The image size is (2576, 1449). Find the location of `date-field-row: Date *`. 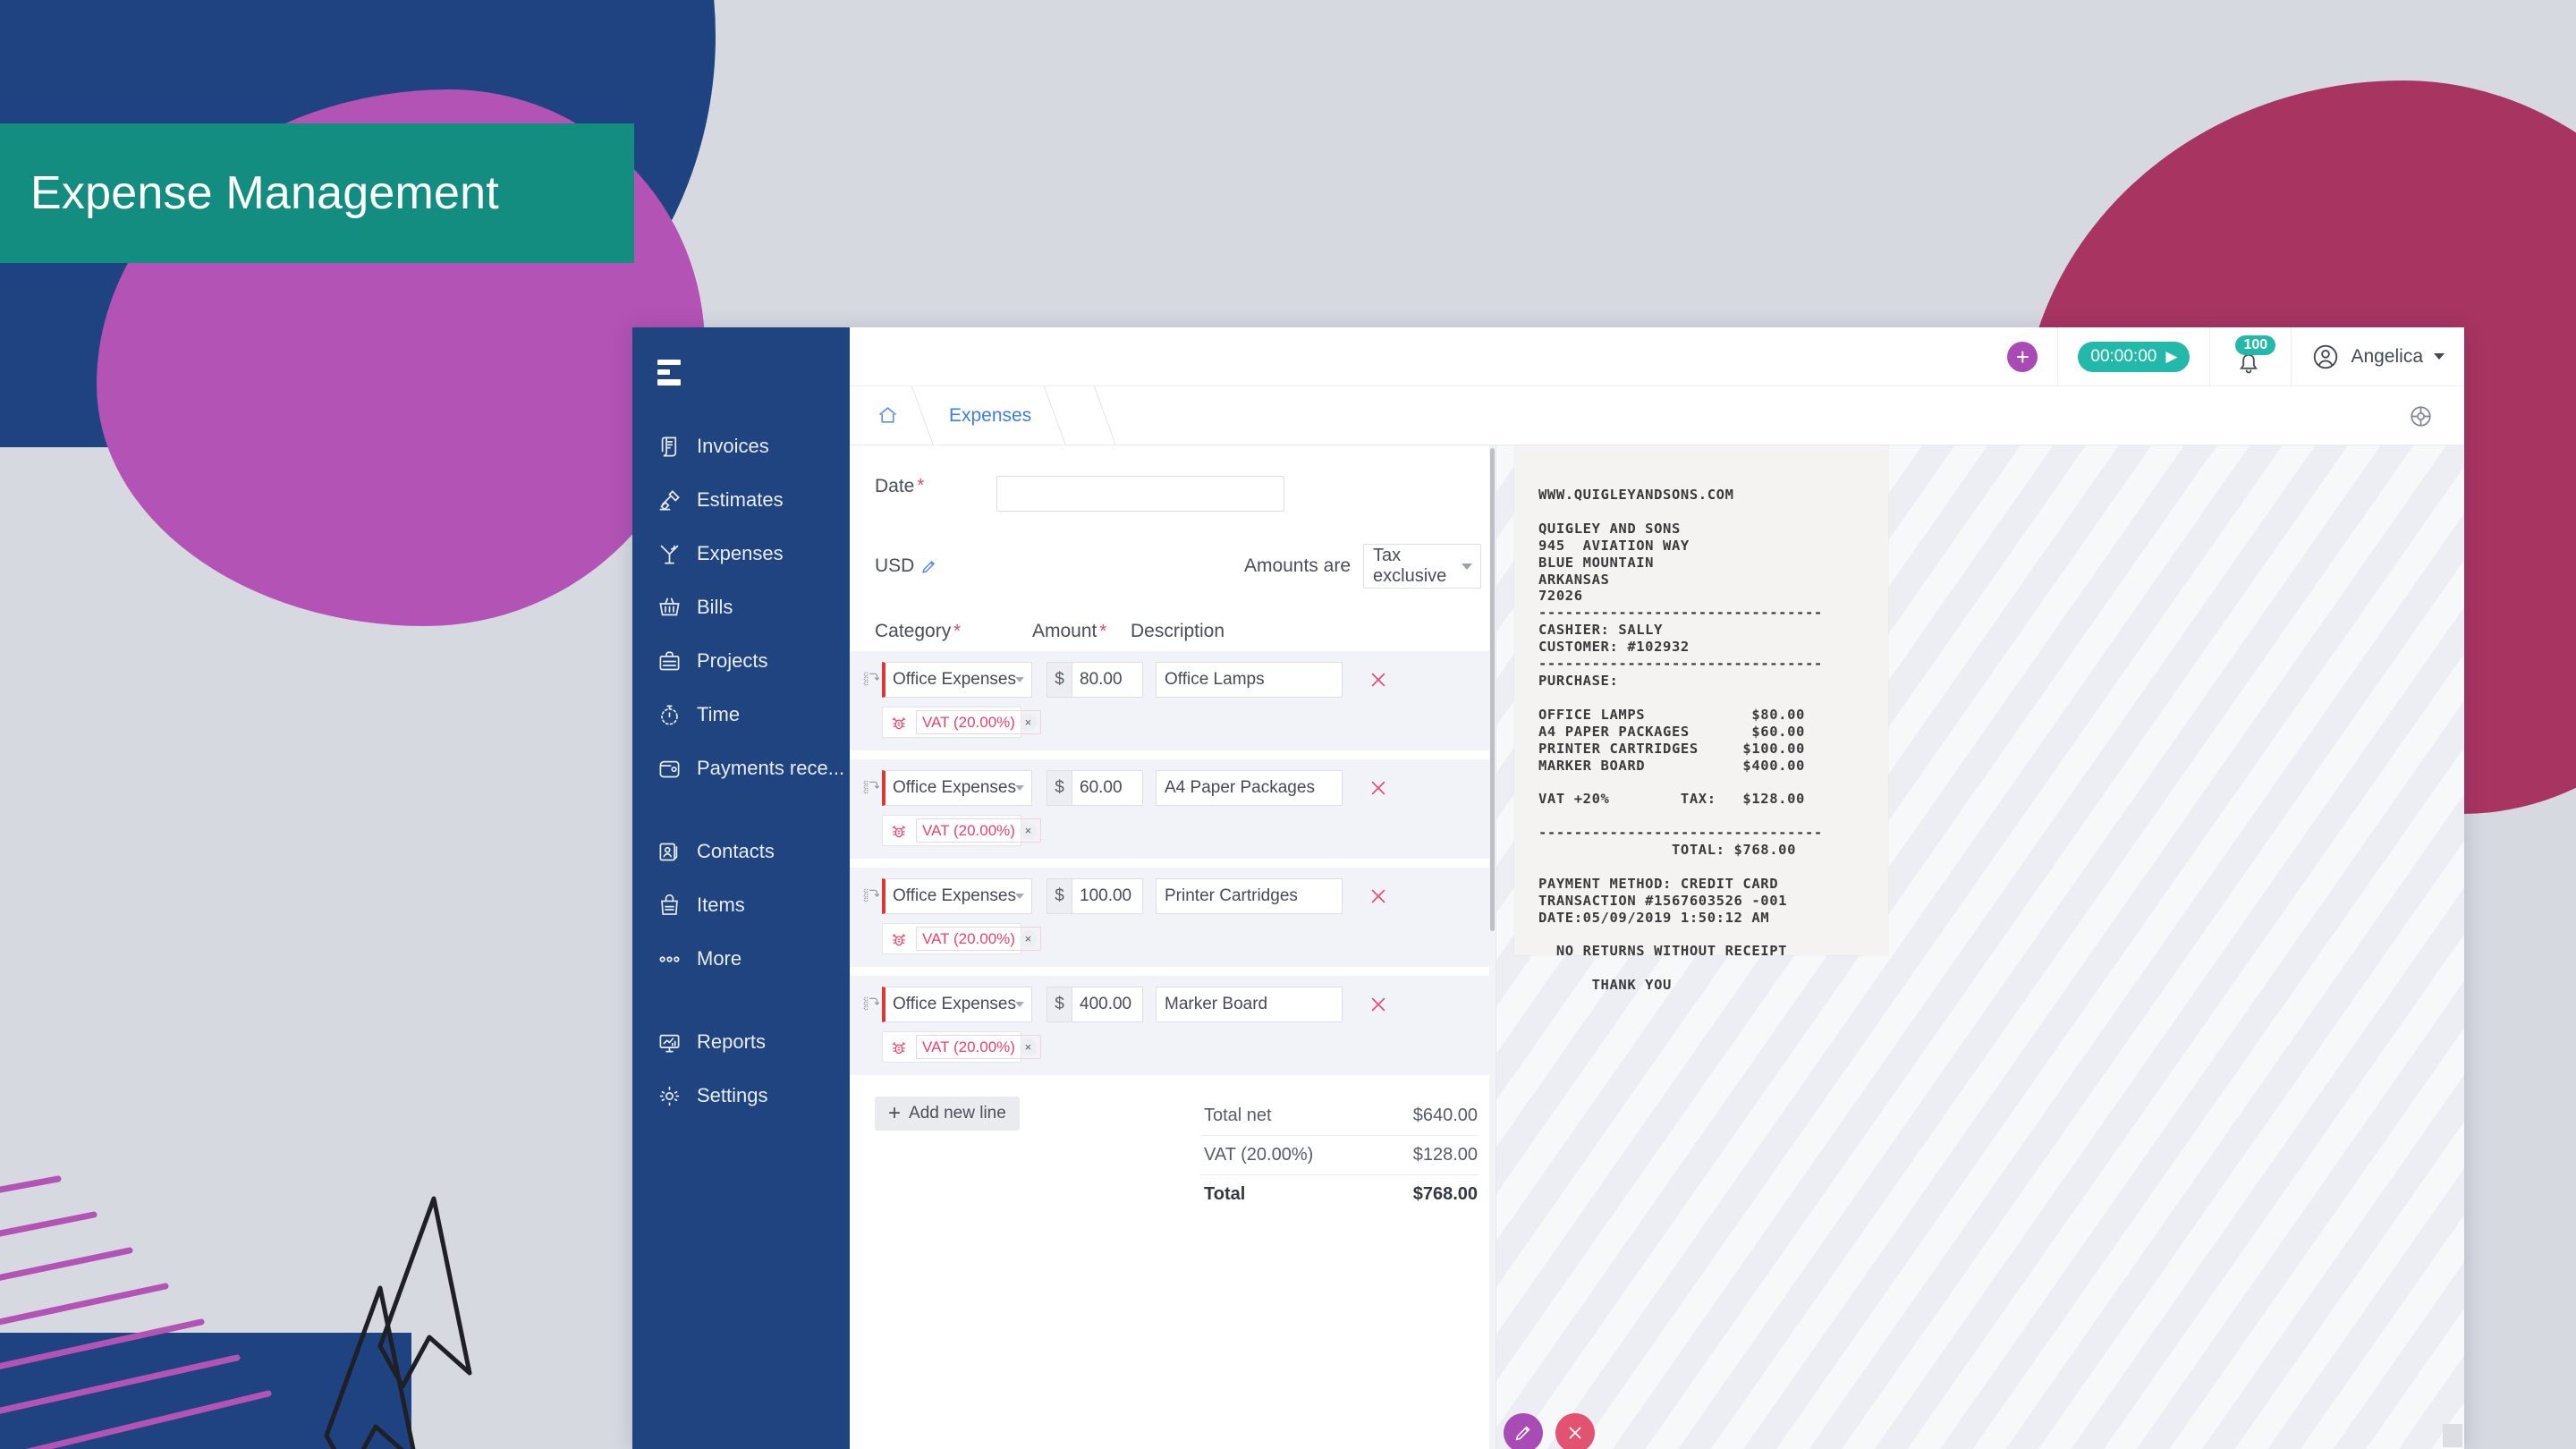

date-field-row: Date * is located at coordinates (1173, 478).